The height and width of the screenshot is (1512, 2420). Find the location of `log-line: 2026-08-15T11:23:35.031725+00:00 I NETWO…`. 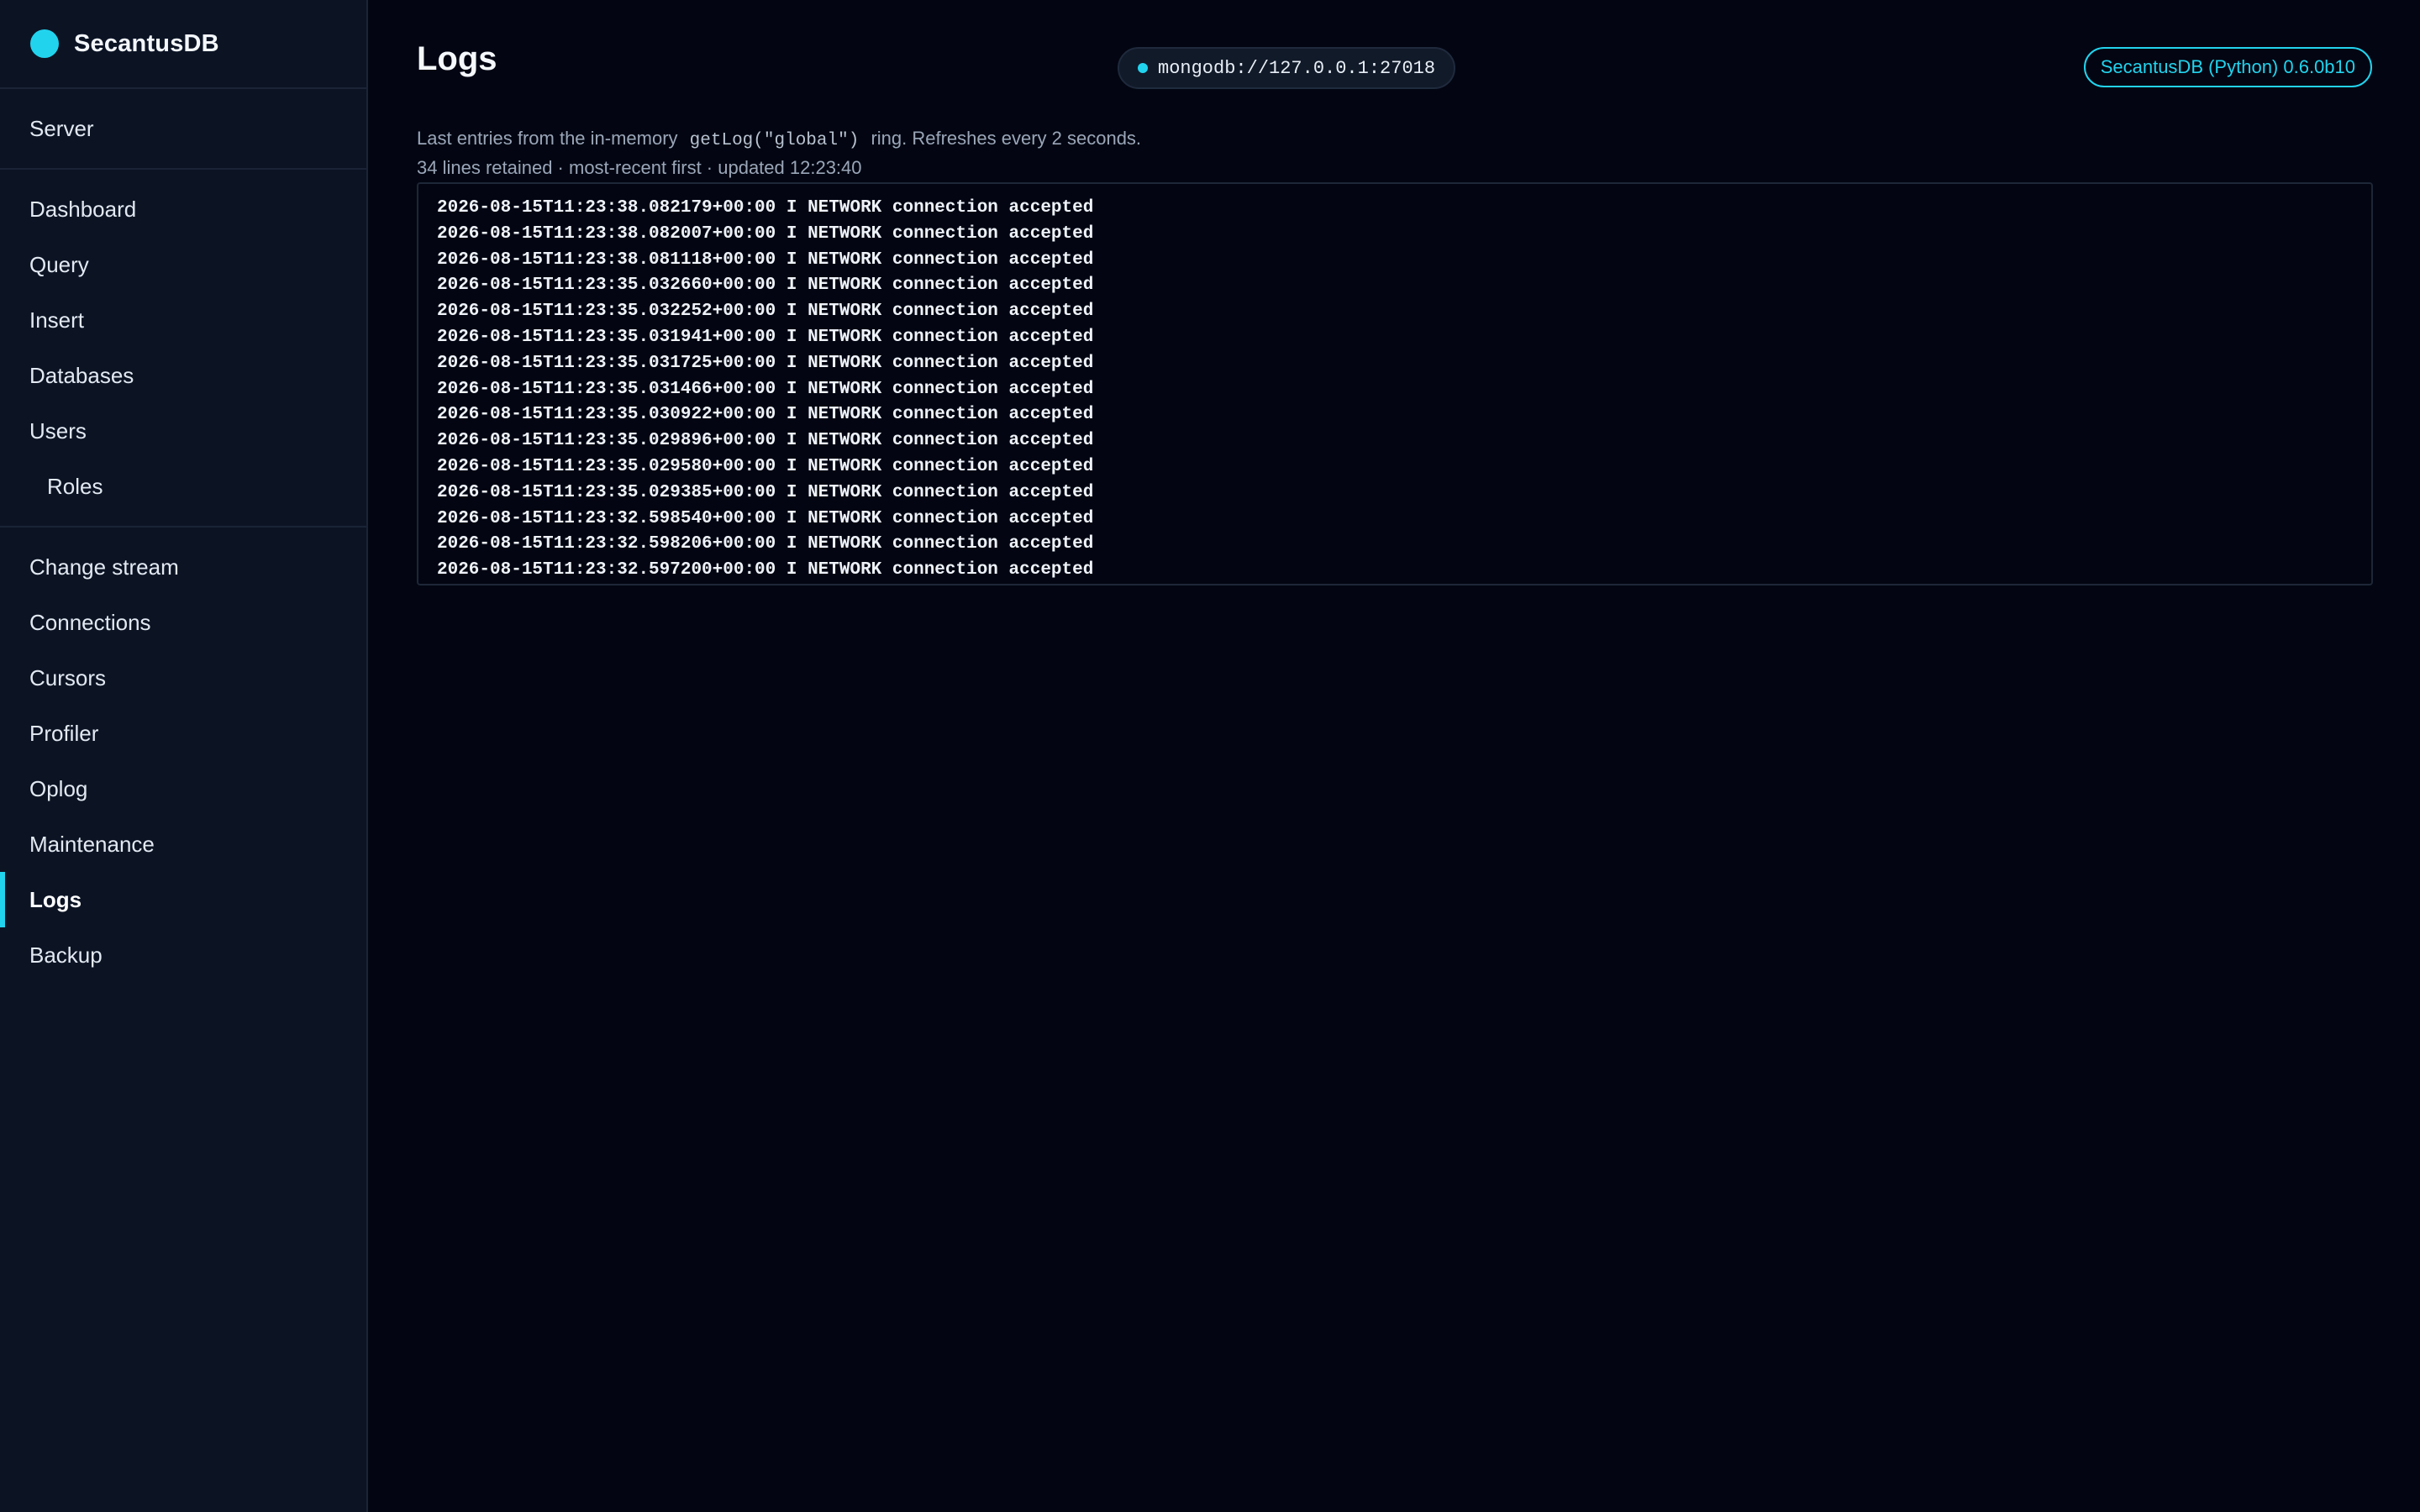

log-line: 2026-08-15T11:23:35.031725+00:00 I NETWO… is located at coordinates (765, 363).